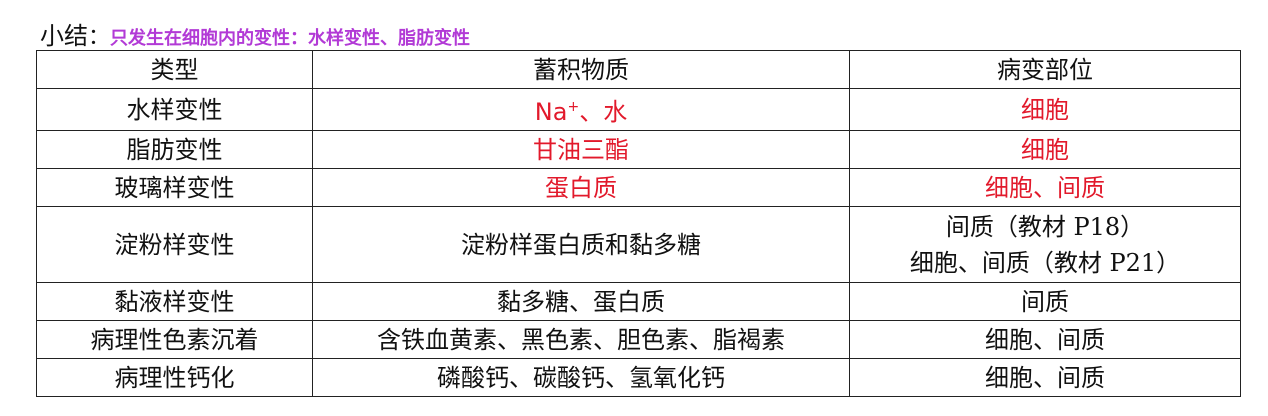 The height and width of the screenshot is (416, 1268). I want to click on substance-cell: 磷酸钙、碳酸钙、氢氧化钙, so click(581, 377).